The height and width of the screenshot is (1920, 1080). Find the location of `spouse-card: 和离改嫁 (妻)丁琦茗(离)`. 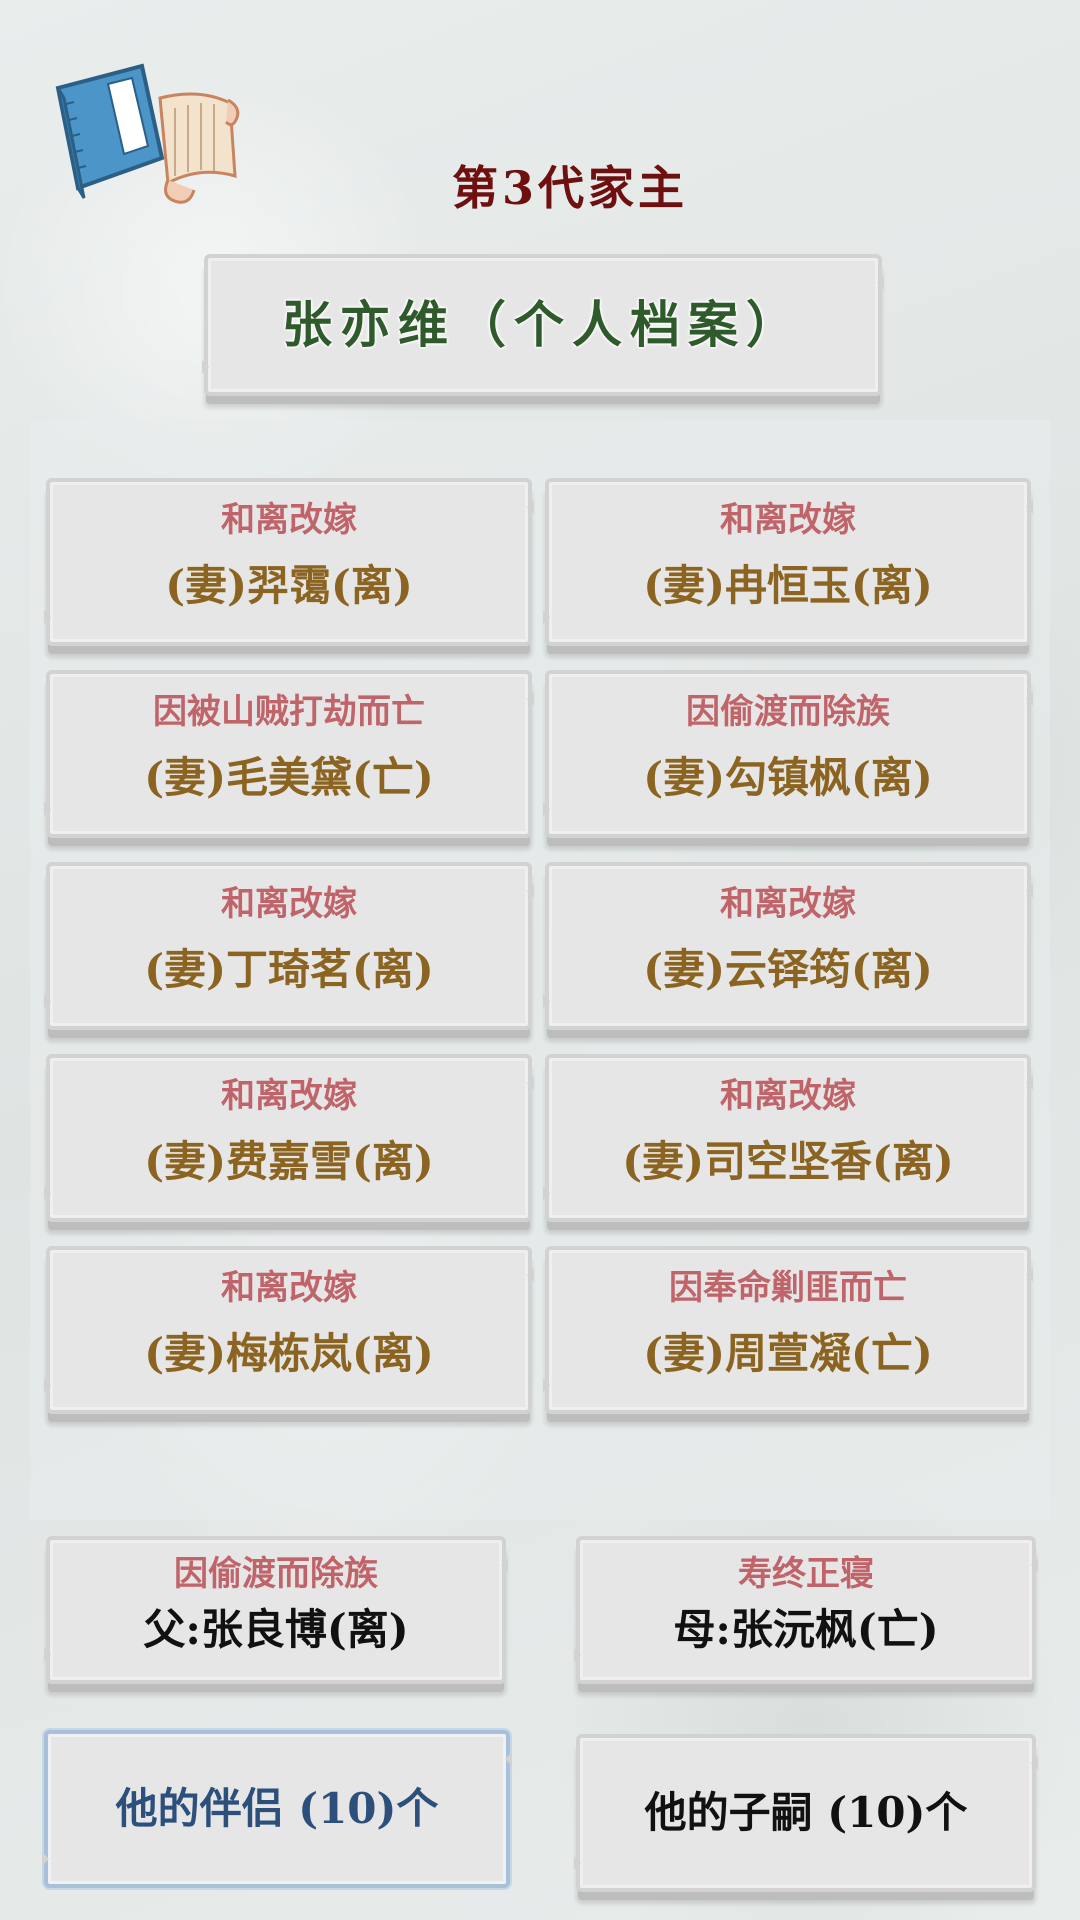

spouse-card: 和离改嫁 (妻)丁琦茗(离) is located at coordinates (289, 946).